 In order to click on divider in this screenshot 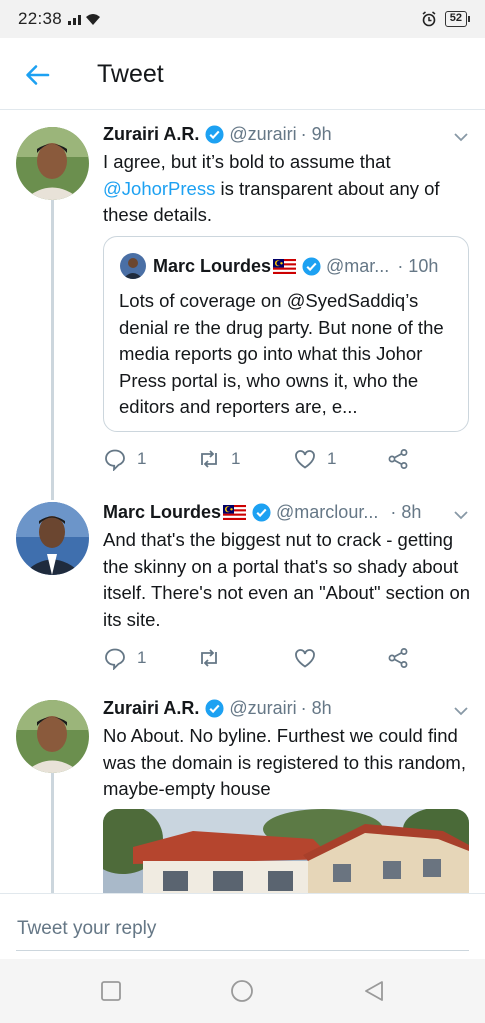, I will do `click(242, 950)`.